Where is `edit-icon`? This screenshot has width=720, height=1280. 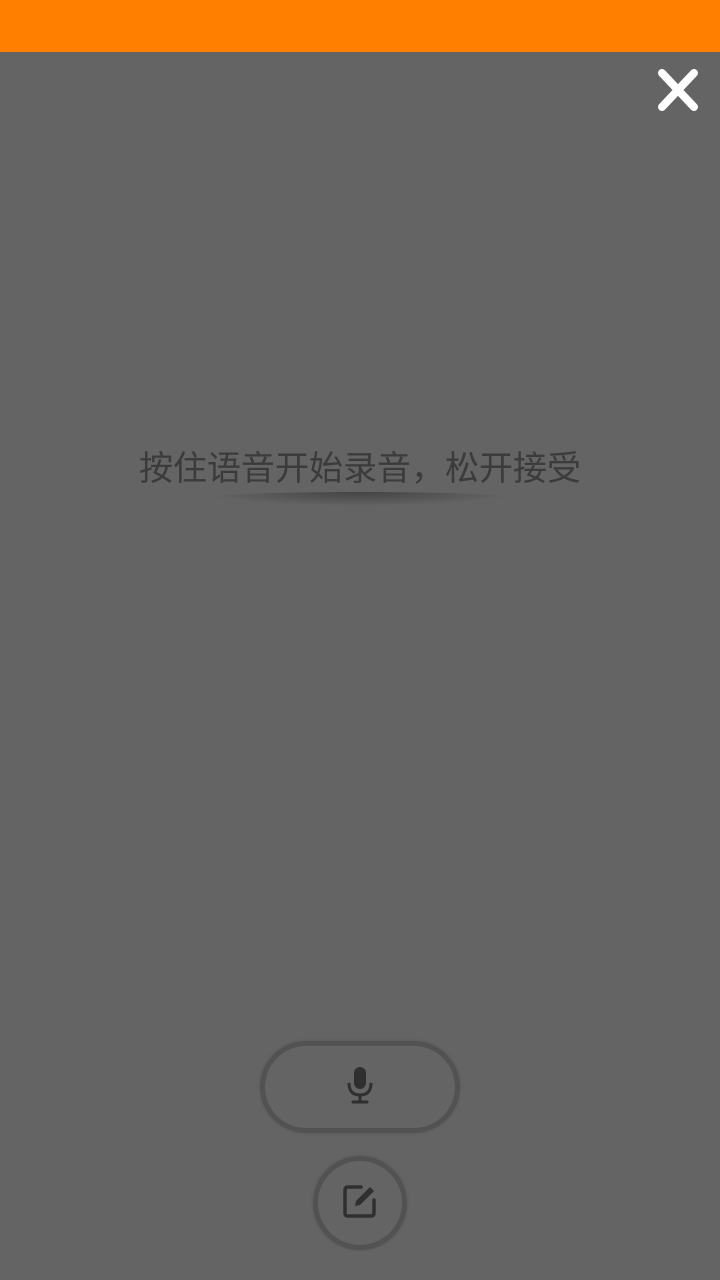
edit-icon is located at coordinates (360, 1203).